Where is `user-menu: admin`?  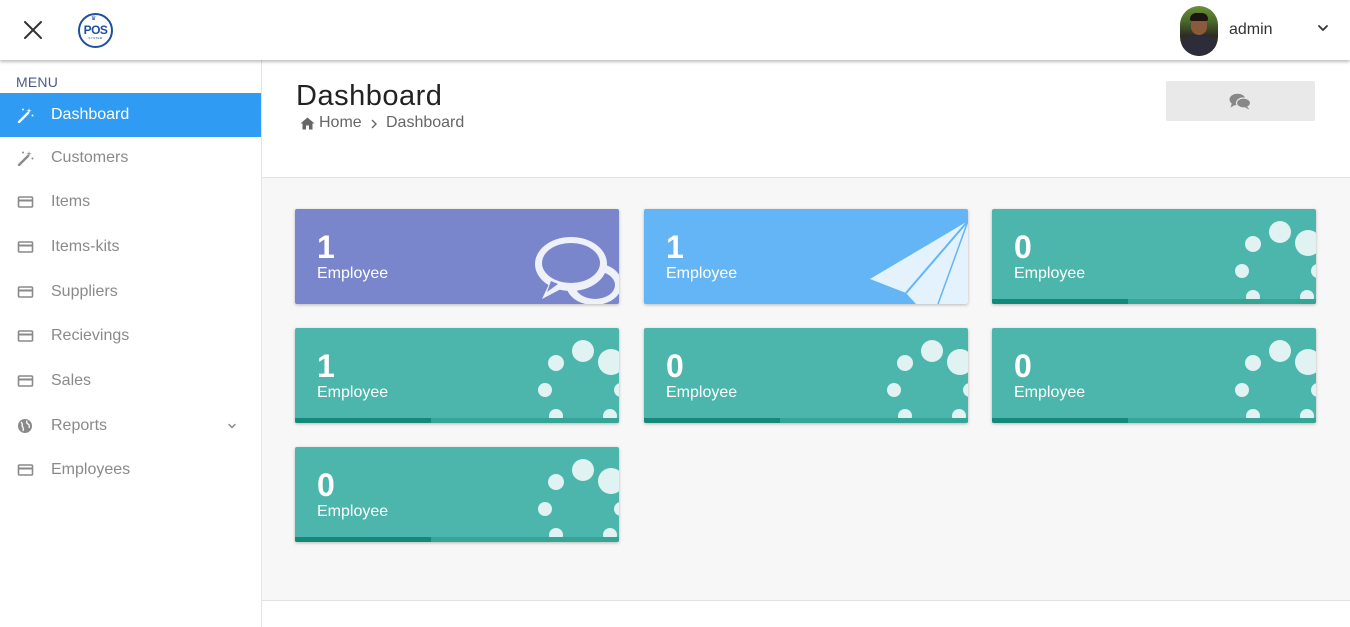
user-menu: admin is located at coordinates (1260, 31).